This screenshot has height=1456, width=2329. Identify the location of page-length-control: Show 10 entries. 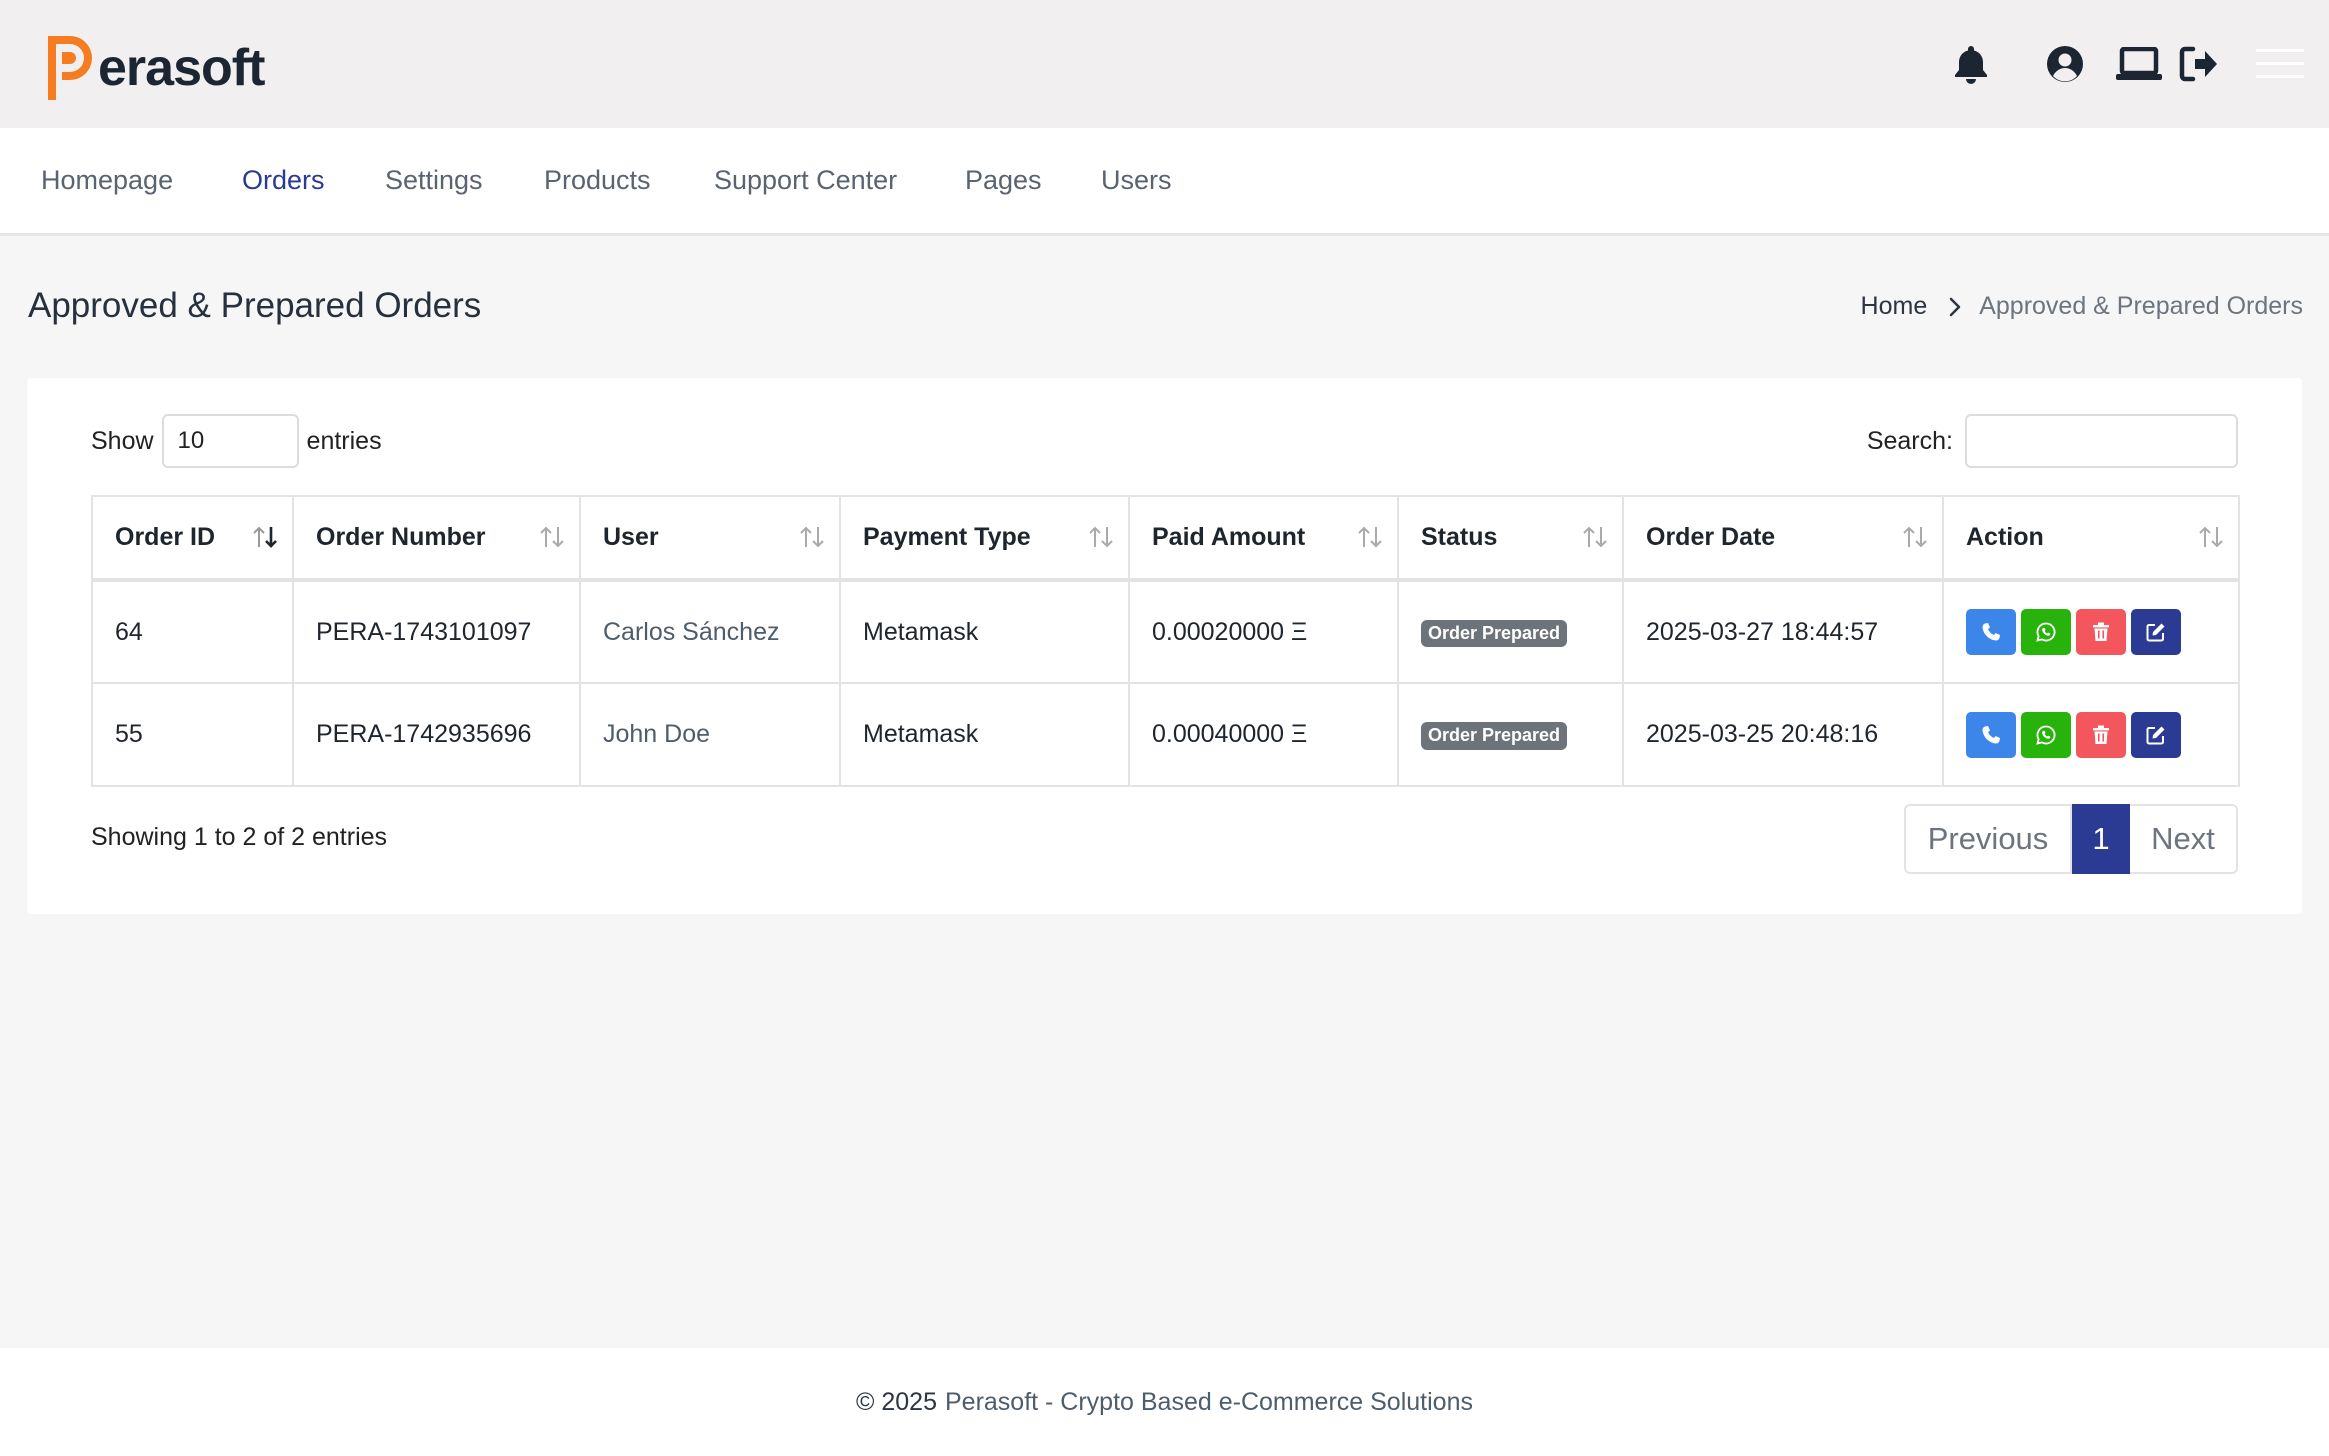
(236, 441).